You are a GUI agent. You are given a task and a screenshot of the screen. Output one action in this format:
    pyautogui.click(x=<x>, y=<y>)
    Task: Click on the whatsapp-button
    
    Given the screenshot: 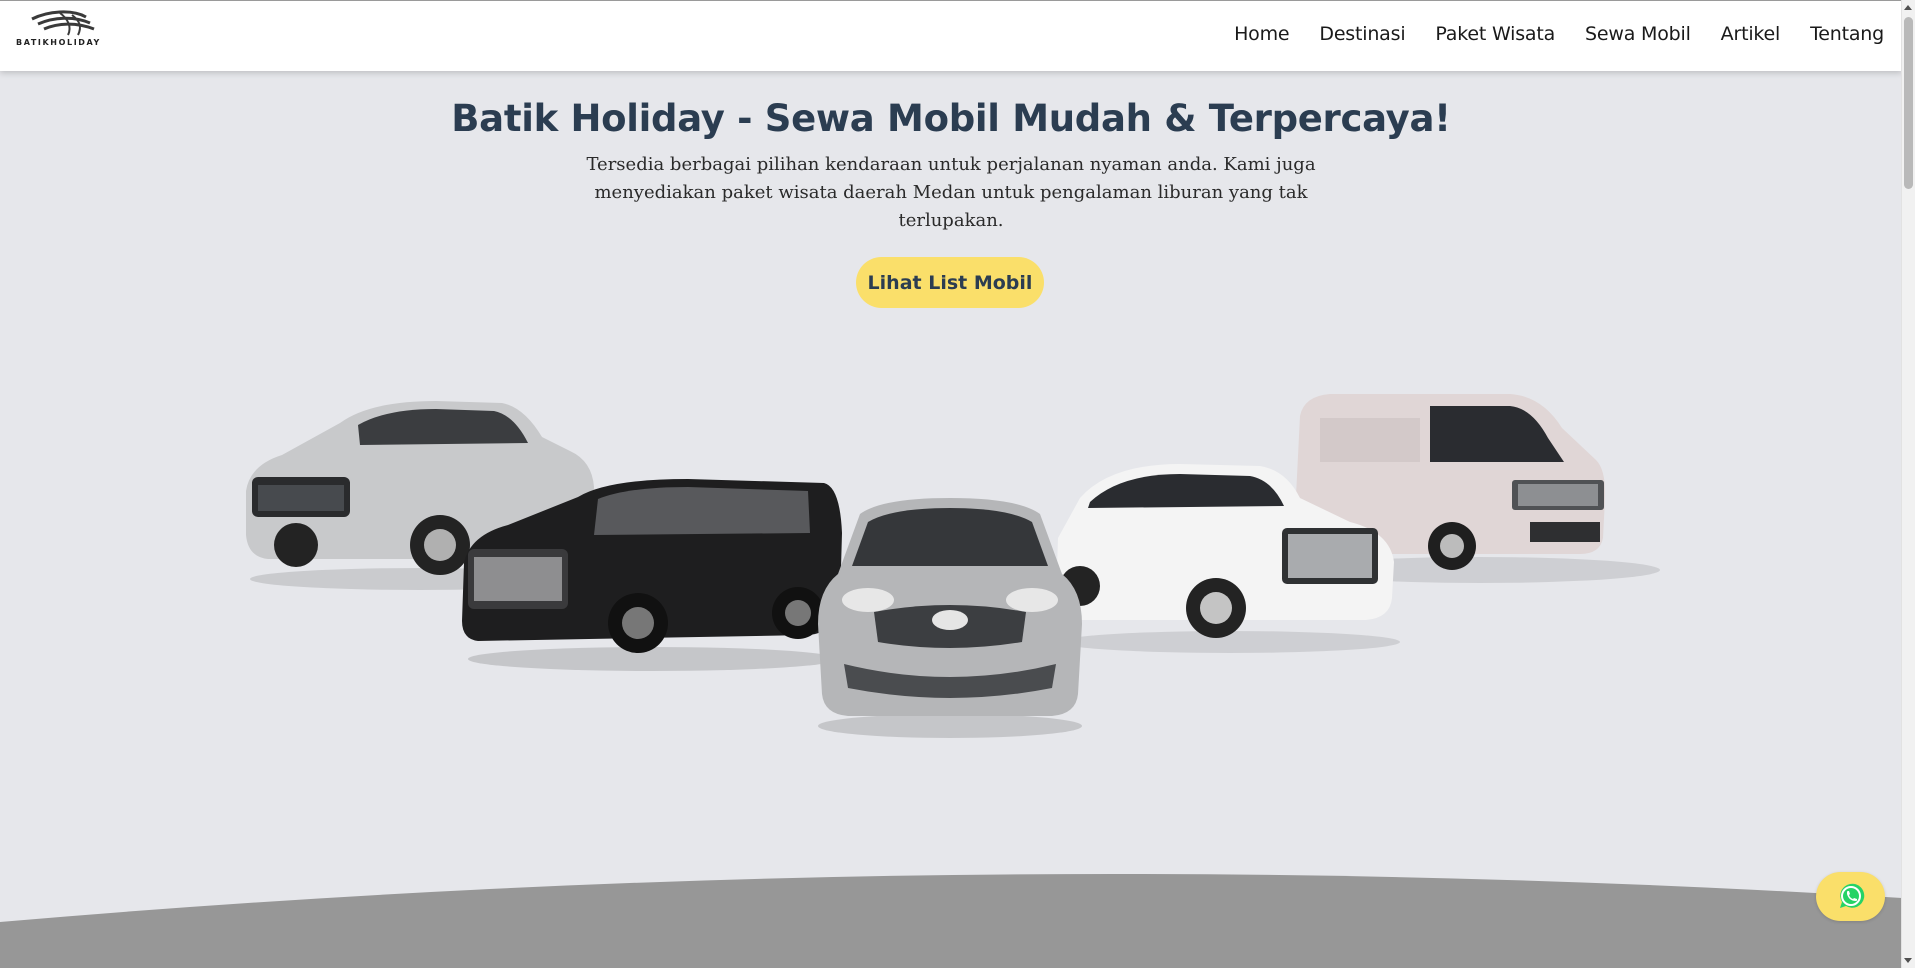 What is the action you would take?
    pyautogui.click(x=1850, y=896)
    